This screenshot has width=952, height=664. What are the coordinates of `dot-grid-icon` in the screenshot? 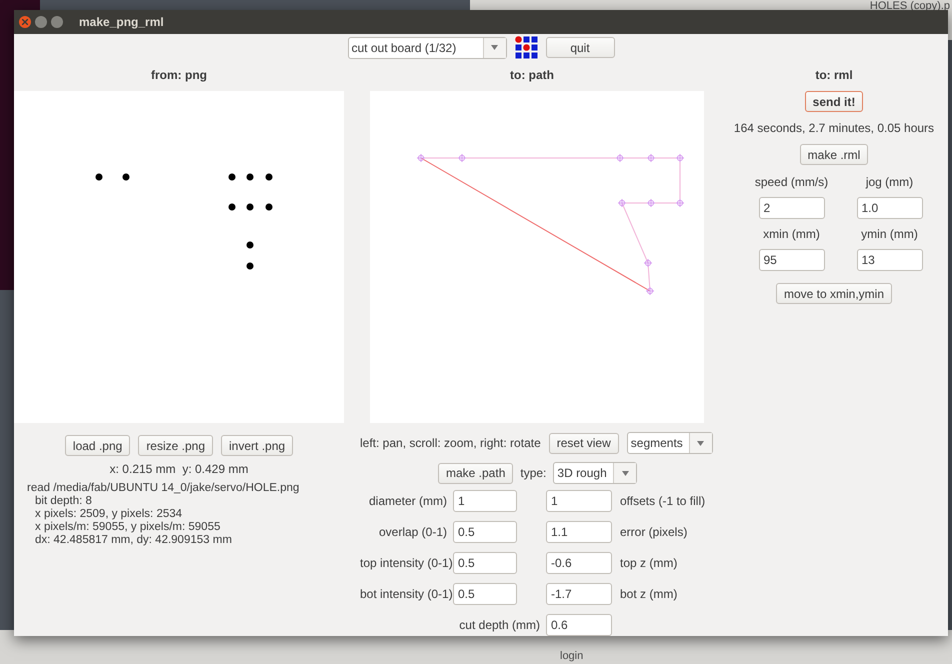 It's located at (526, 47).